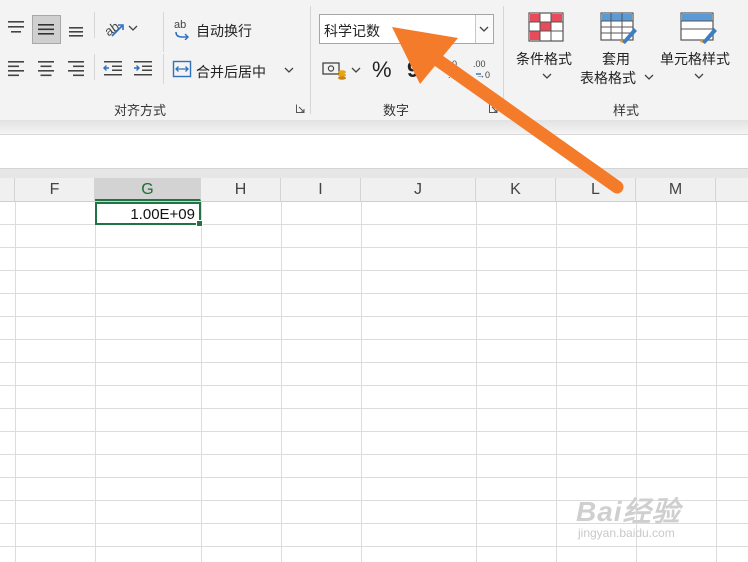 The height and width of the screenshot is (562, 748). What do you see at coordinates (76, 68) in the screenshot?
I see `align-right-icon` at bounding box center [76, 68].